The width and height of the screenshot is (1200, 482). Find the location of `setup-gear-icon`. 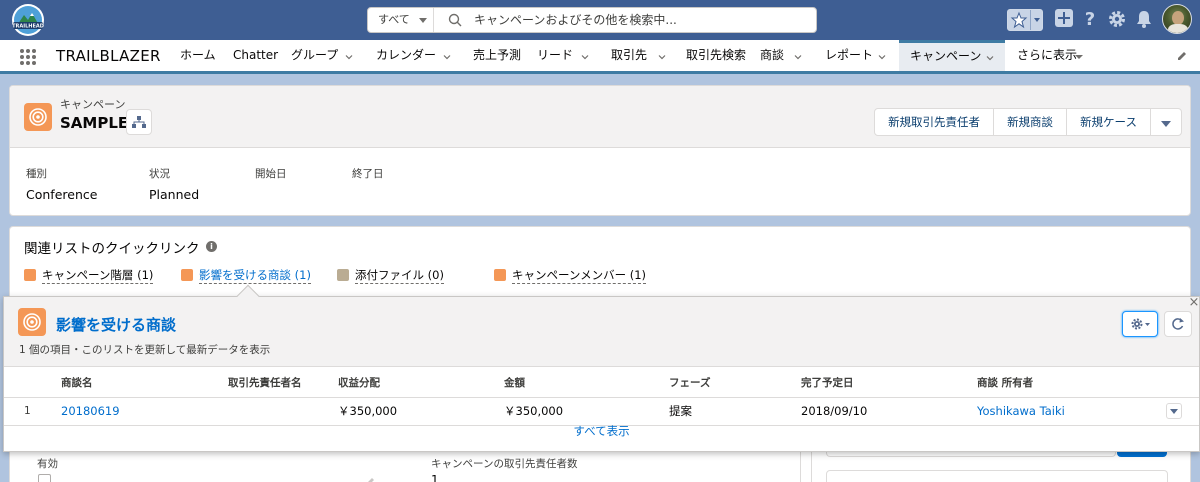

setup-gear-icon is located at coordinates (1117, 19).